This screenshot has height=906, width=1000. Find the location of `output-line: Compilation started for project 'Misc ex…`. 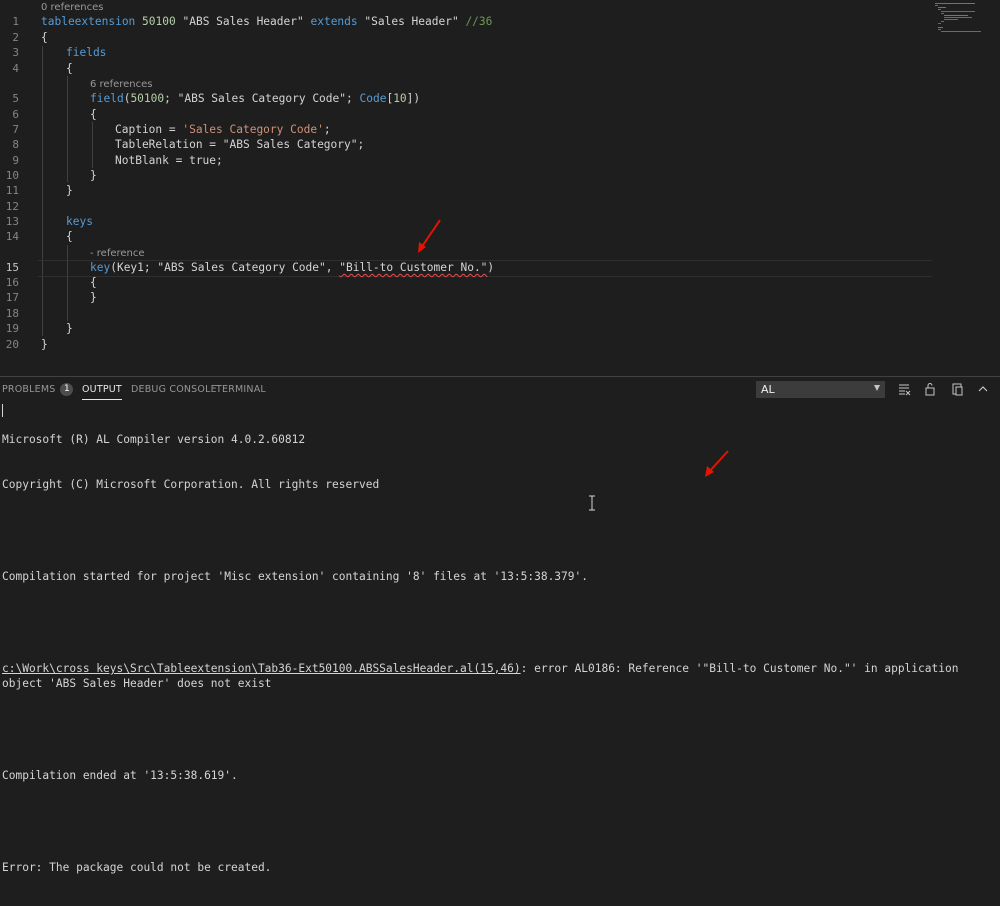

output-line: Compilation started for project 'Misc ex… is located at coordinates (295, 577).